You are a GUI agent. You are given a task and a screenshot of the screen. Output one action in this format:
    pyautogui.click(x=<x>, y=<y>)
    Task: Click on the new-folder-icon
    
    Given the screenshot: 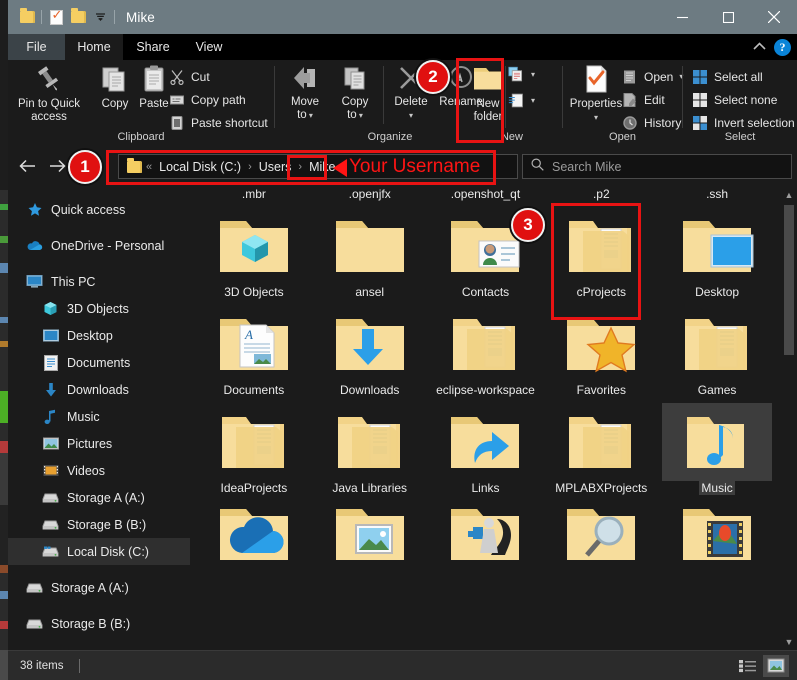 What is the action you would take?
    pyautogui.click(x=78, y=17)
    